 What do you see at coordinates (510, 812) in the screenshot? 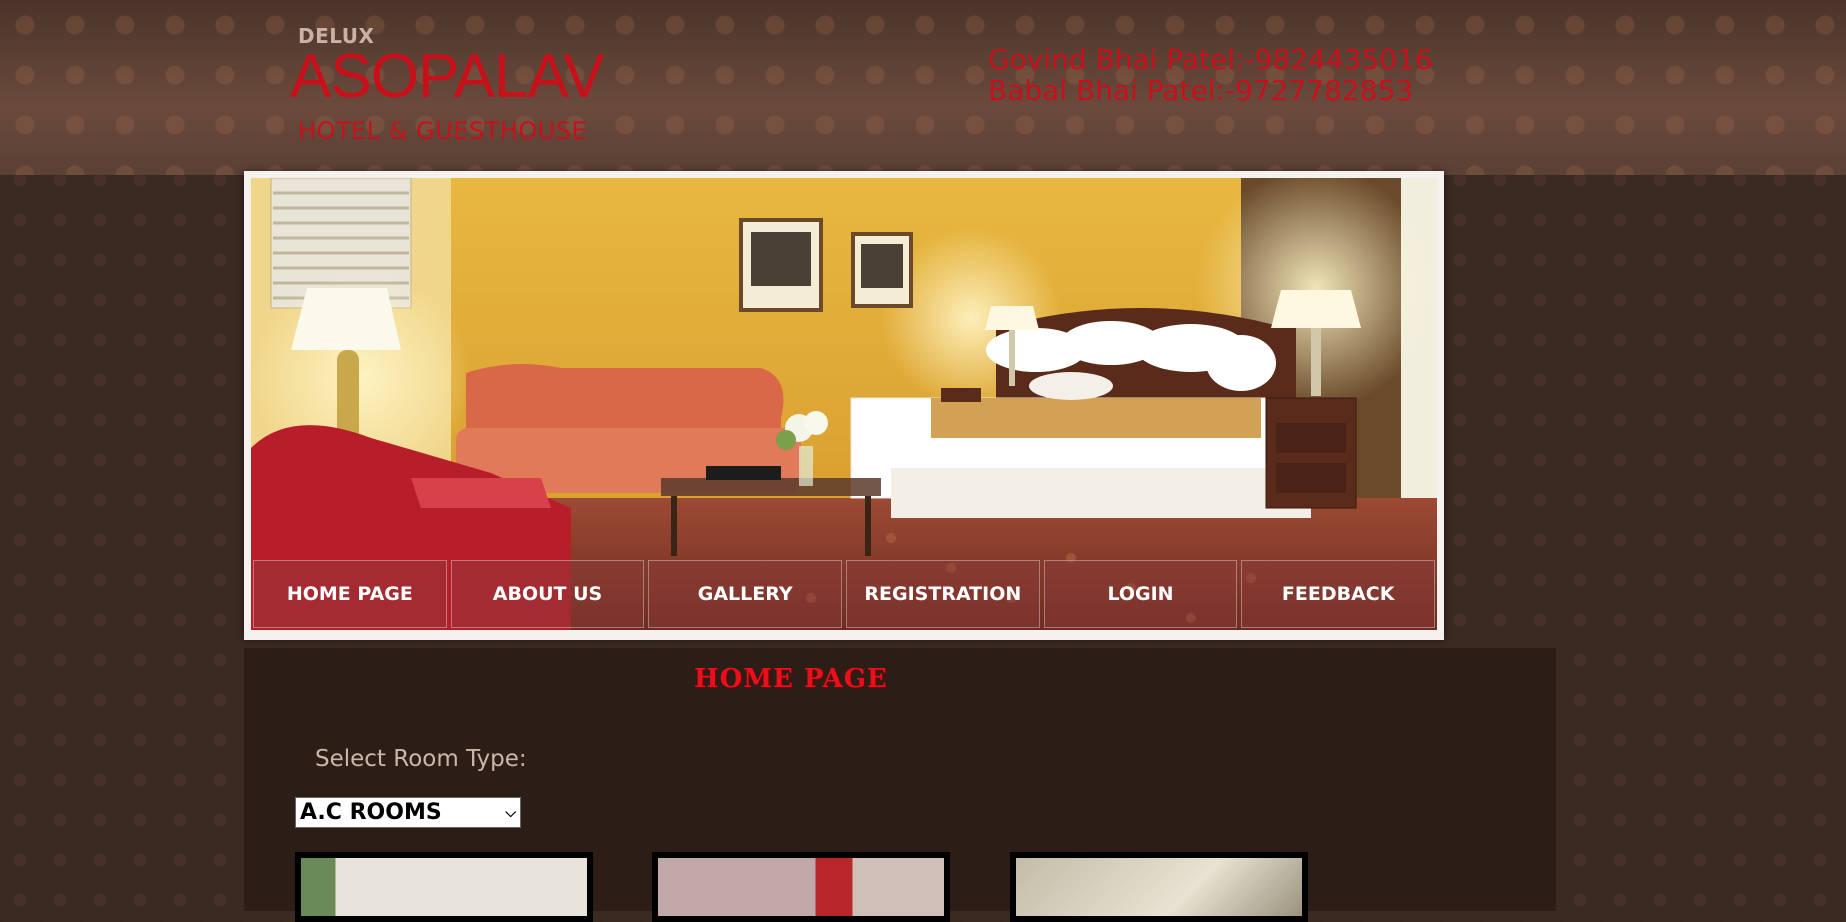
I see `chevron-down-icon: ⌵` at bounding box center [510, 812].